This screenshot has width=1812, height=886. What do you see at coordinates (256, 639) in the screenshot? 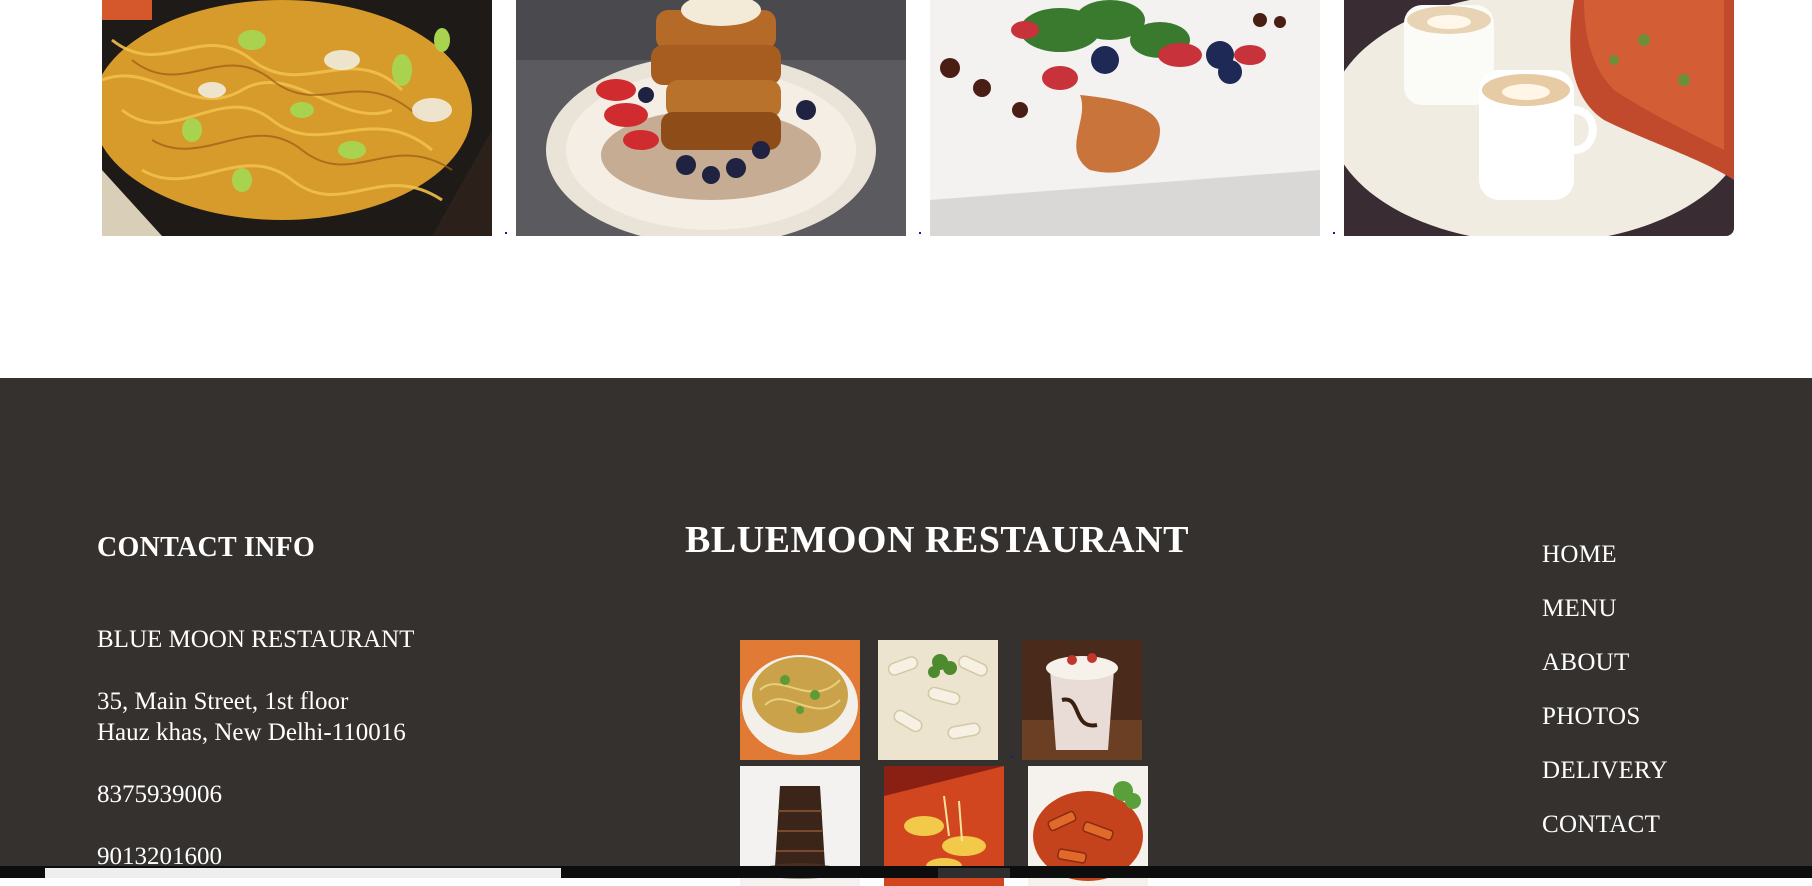
I see `contact-restaurant-name: BLUE MOON RESTAURANT` at bounding box center [256, 639].